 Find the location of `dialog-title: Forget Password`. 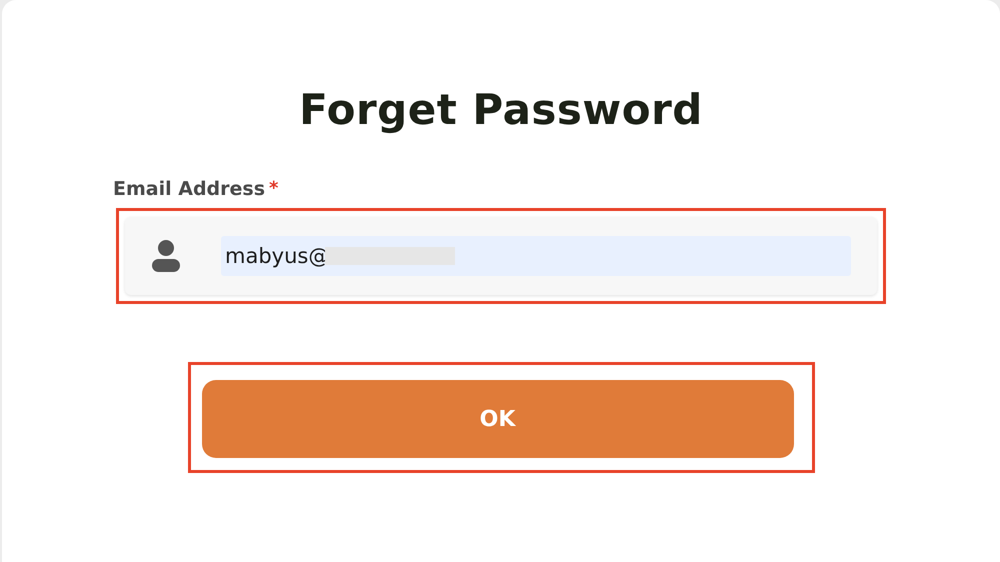

dialog-title: Forget Password is located at coordinates (501, 110).